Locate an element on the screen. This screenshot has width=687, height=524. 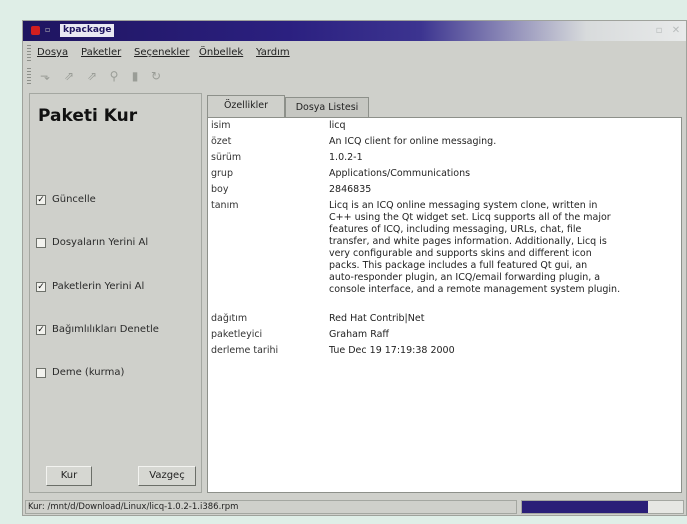
checkbox-update: ✓ is located at coordinates (41, 200).